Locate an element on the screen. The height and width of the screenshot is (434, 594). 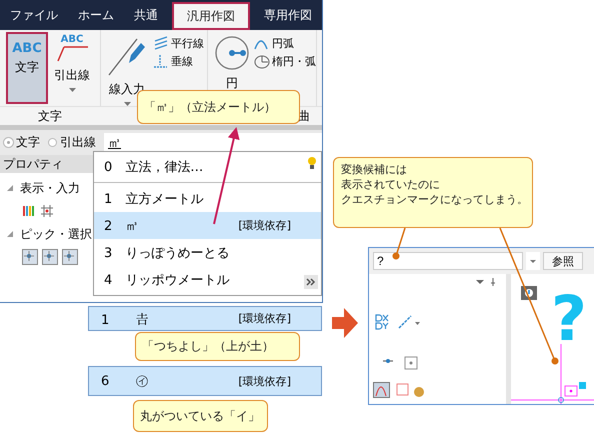
candidate-item: 3 りっぽうめーとる is located at coordinates (207, 252).